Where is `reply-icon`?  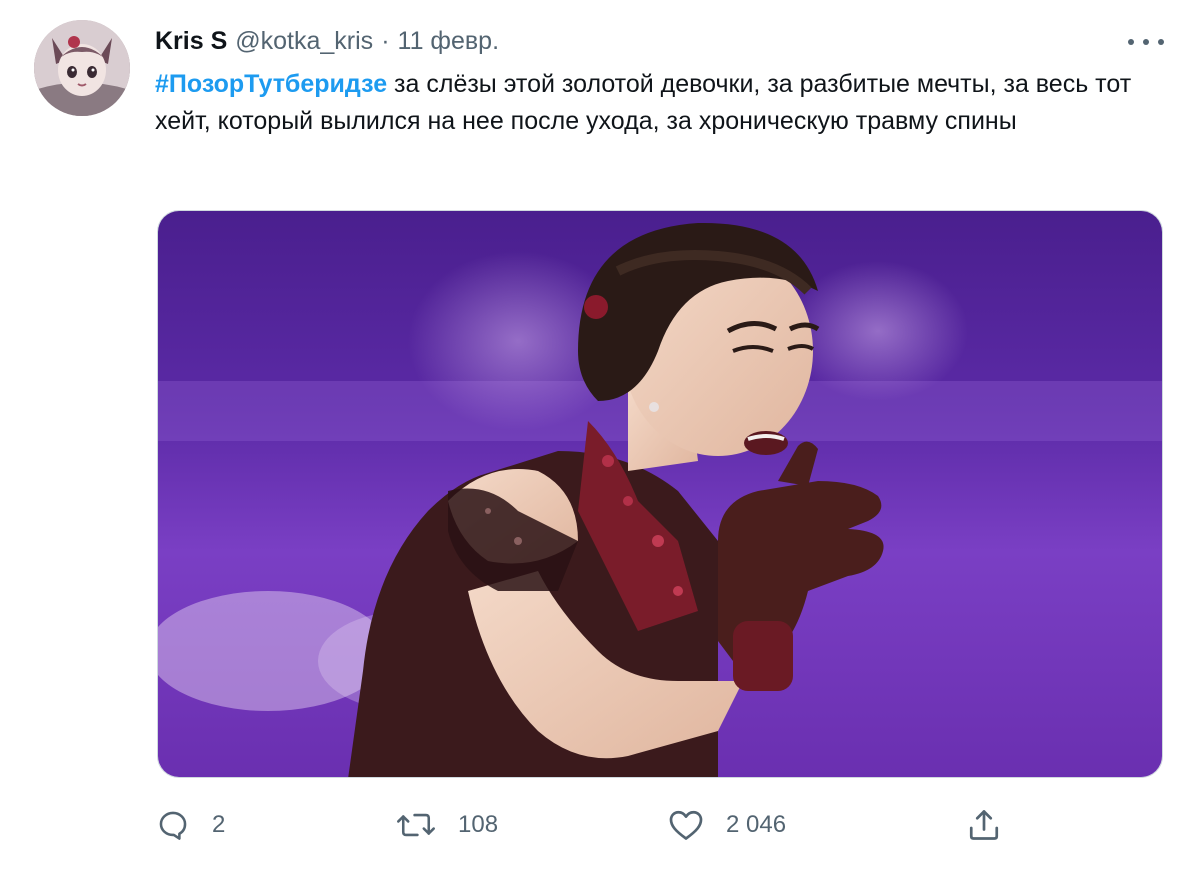
reply-icon is located at coordinates (173, 825).